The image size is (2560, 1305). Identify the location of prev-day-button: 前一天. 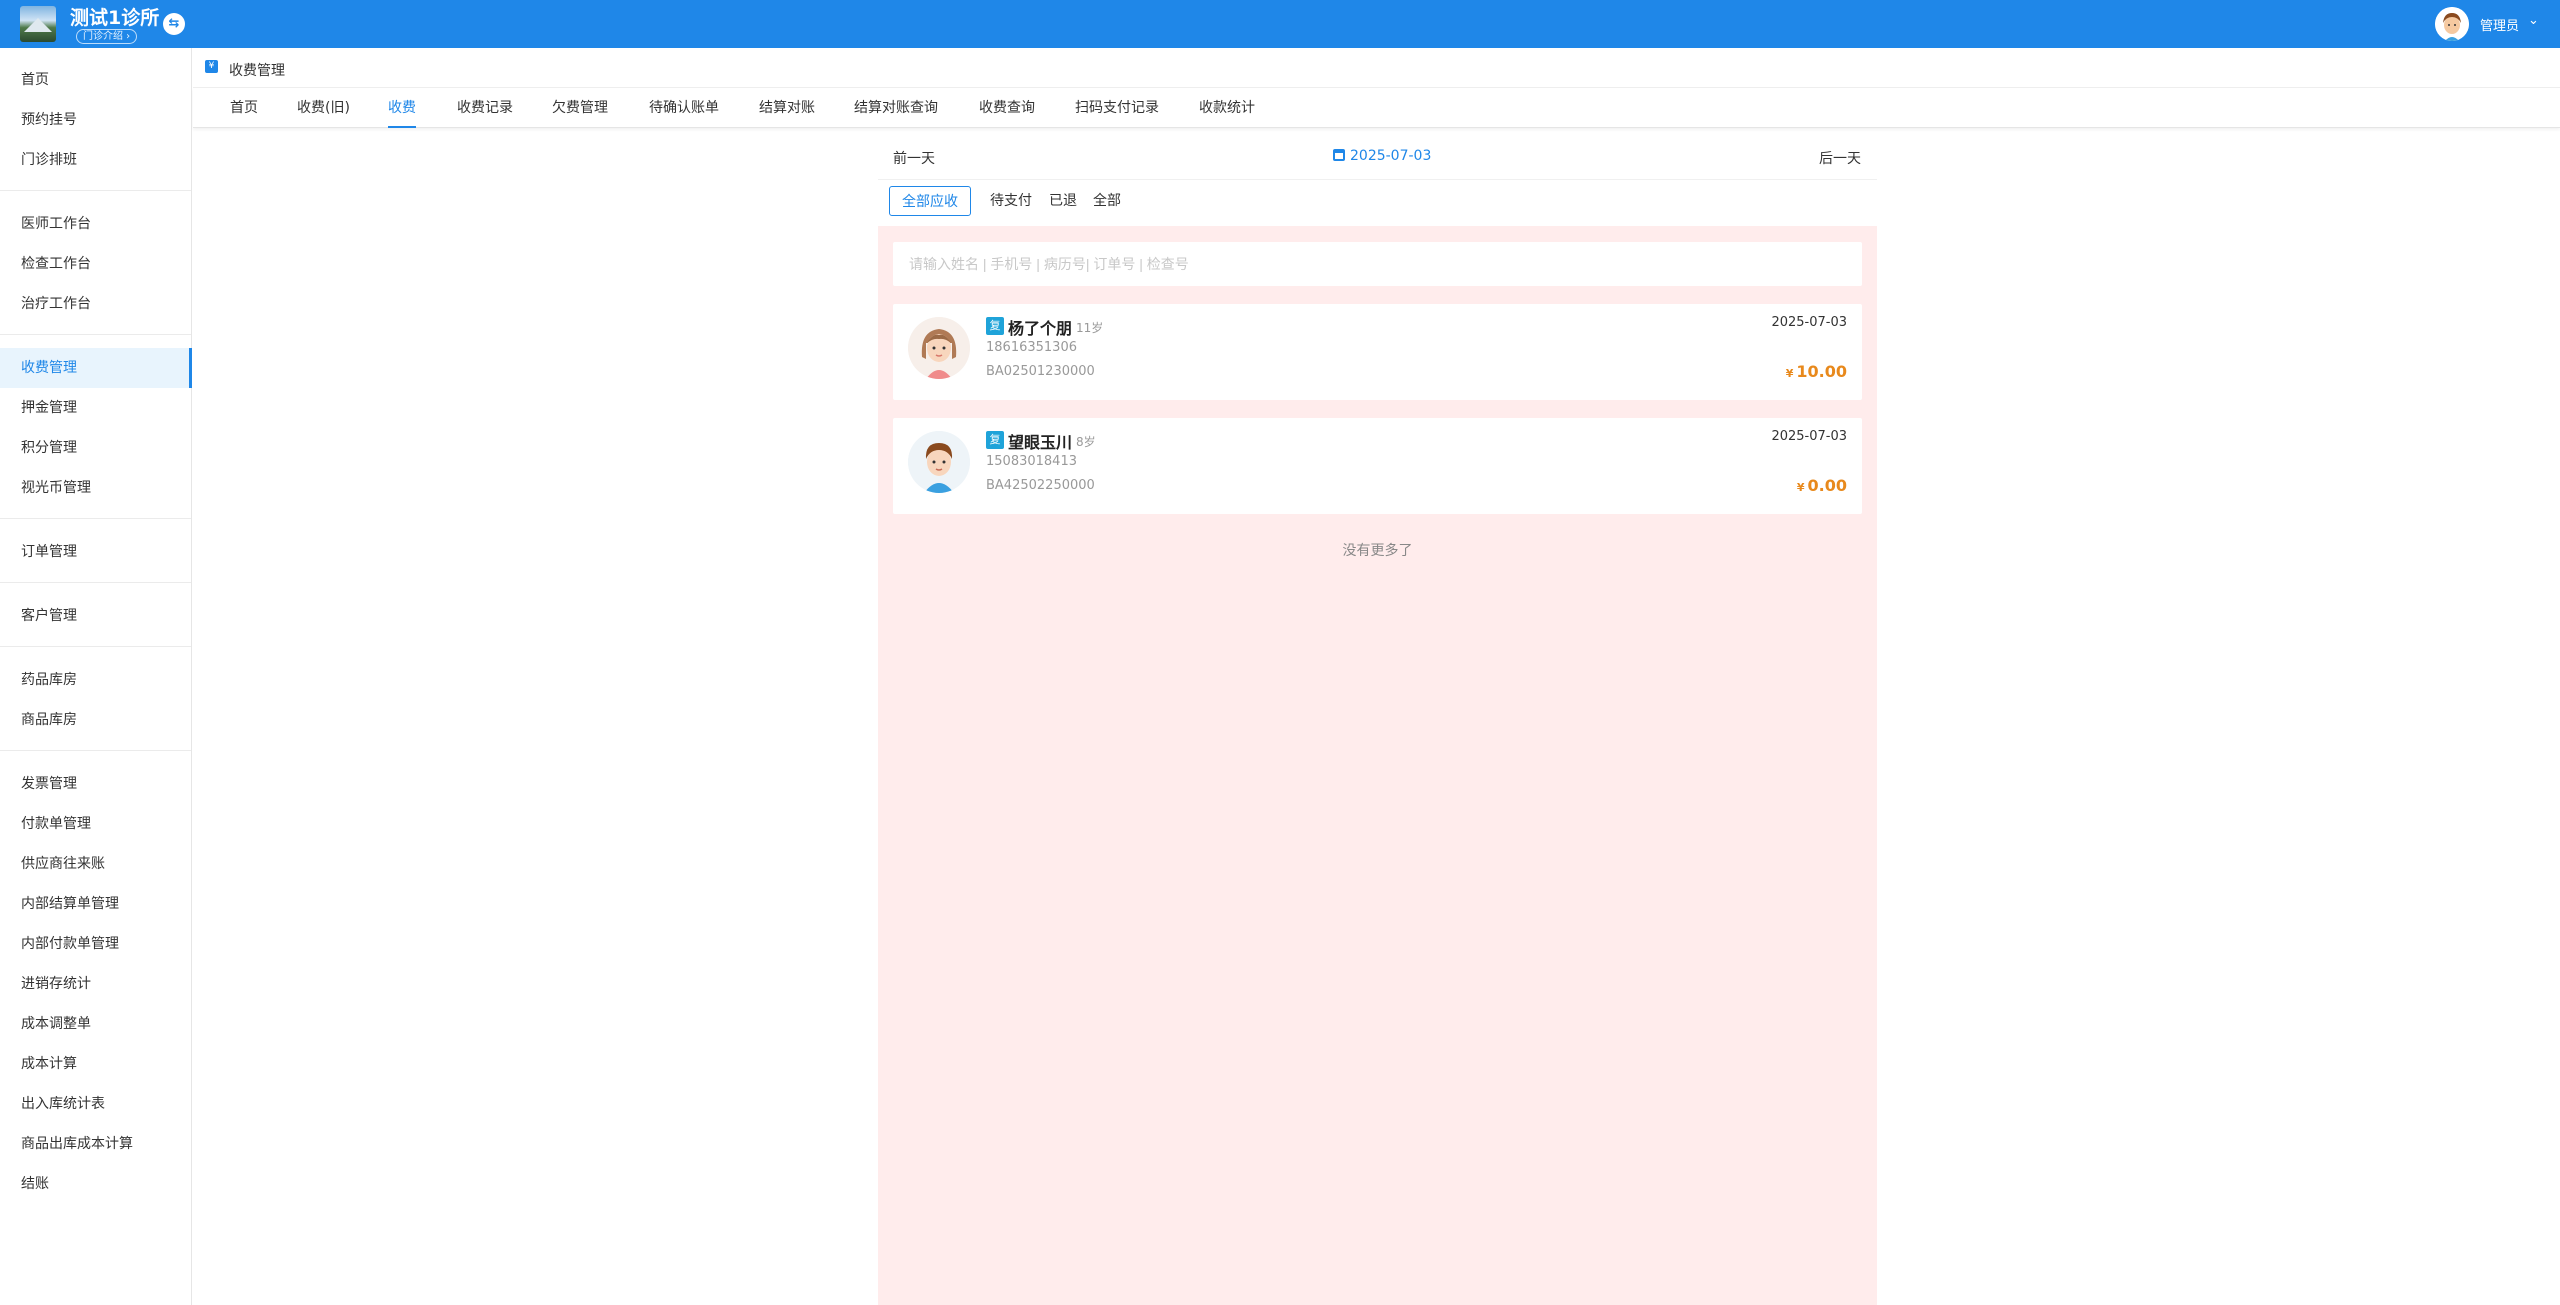
(914, 158).